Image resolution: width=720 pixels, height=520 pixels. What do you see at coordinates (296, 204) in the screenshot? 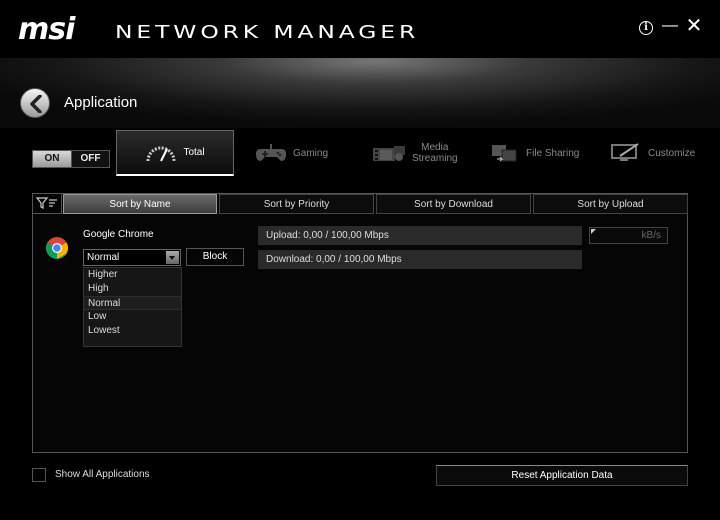
I see `sort-by-priority-tab: Sort by Priority` at bounding box center [296, 204].